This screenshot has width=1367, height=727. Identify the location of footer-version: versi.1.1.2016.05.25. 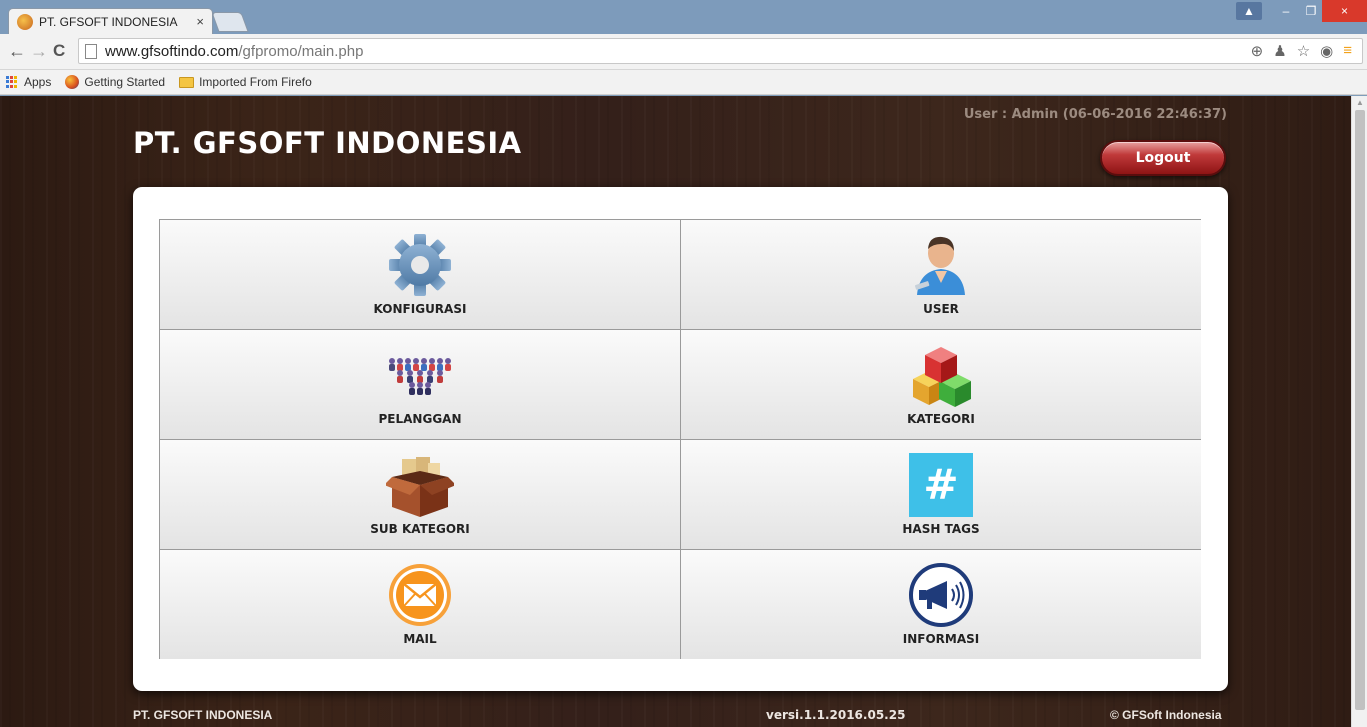
(836, 715).